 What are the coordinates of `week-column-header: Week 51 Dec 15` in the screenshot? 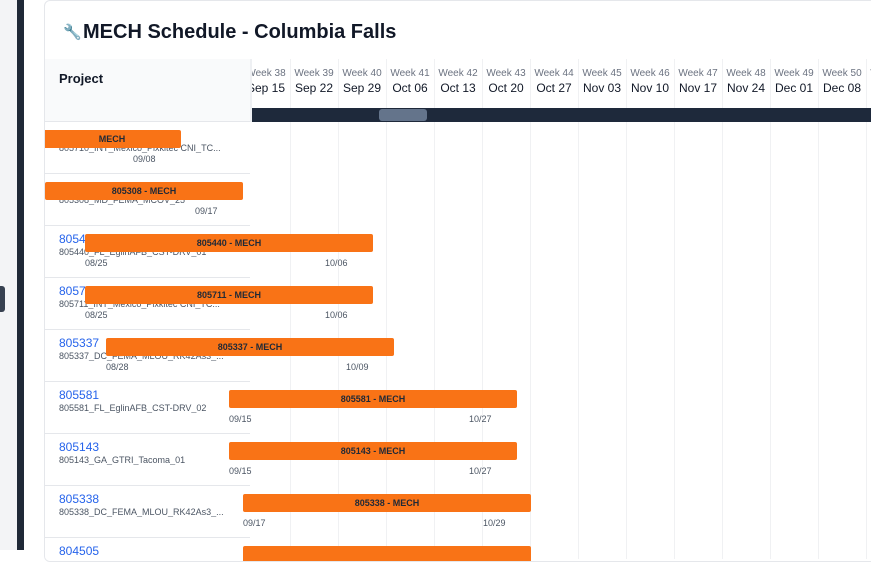 It's located at (868, 82).